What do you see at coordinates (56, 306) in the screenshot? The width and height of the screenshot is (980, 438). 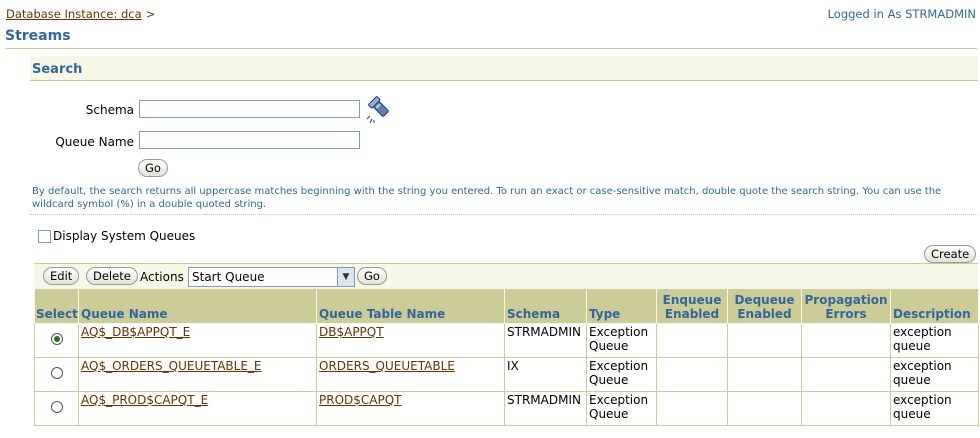 I see `col-select: Select` at bounding box center [56, 306].